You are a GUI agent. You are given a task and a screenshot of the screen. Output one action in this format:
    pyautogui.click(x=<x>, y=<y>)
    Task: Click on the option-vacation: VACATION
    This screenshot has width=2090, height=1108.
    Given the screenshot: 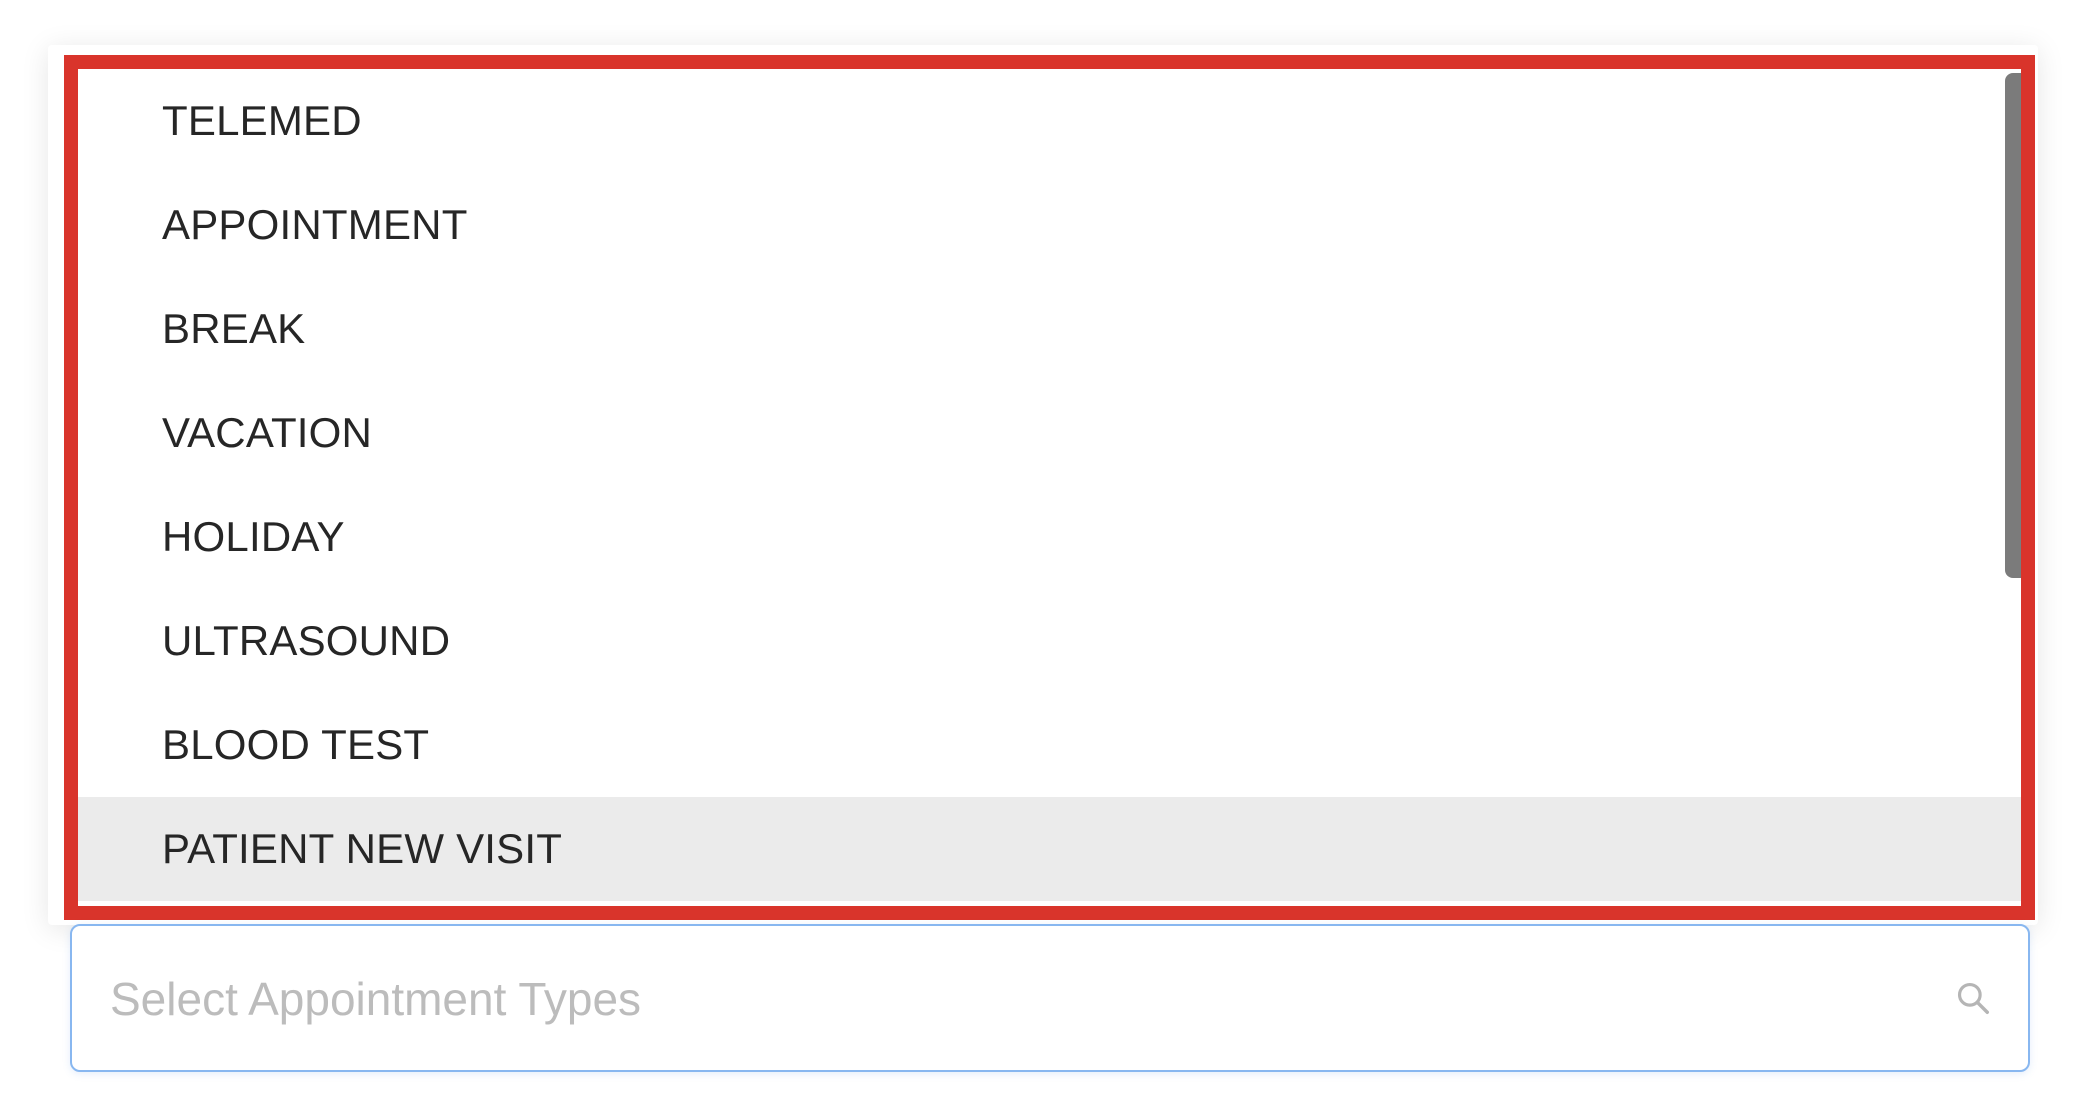 What is the action you would take?
    pyautogui.click(x=1049, y=433)
    